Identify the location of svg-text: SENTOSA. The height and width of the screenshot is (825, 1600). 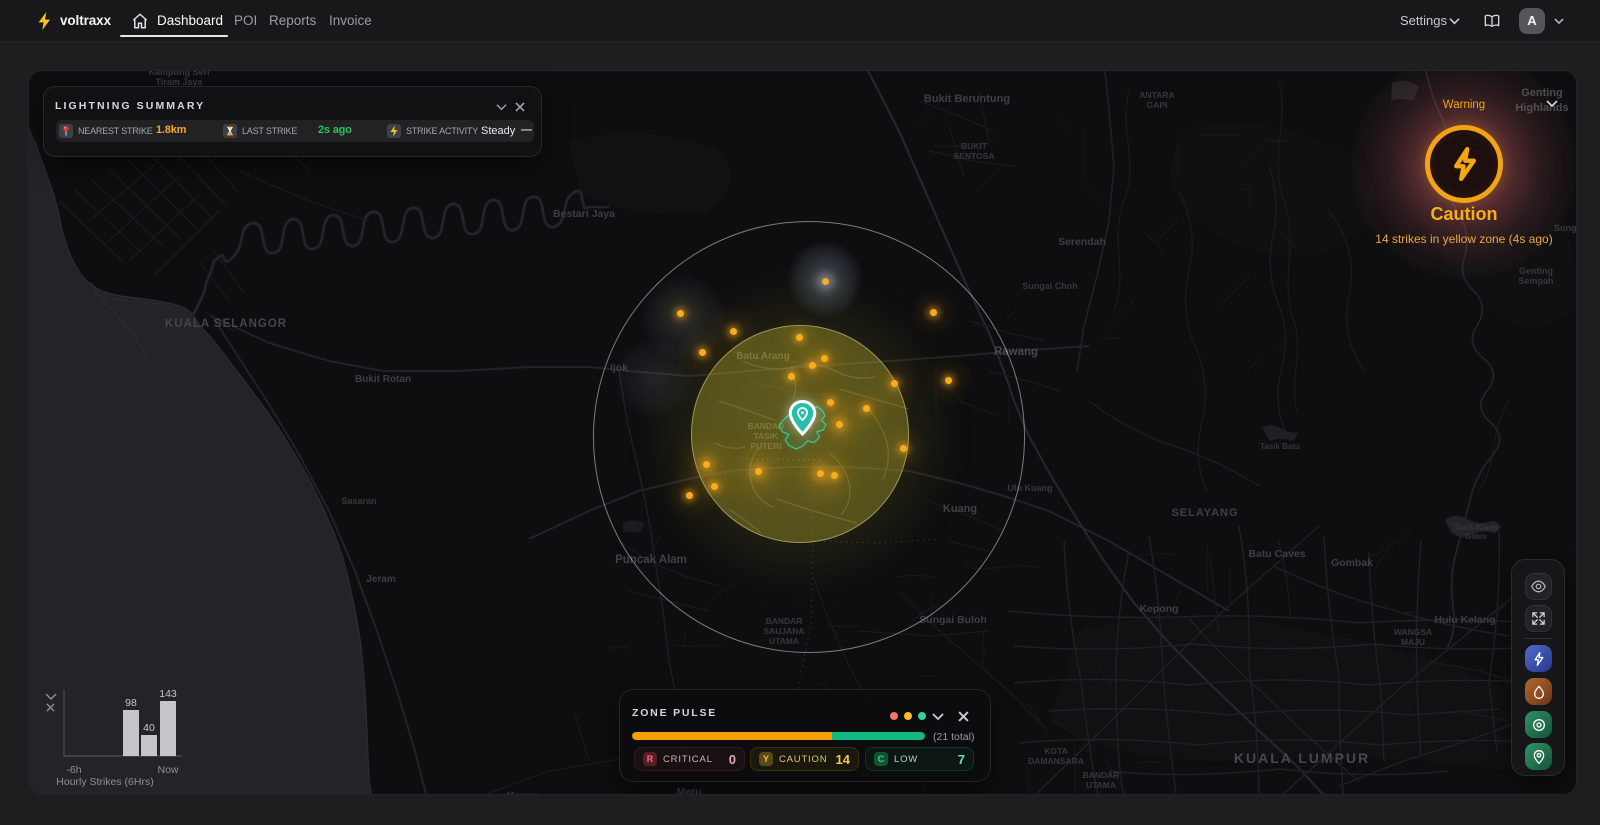
(974, 156).